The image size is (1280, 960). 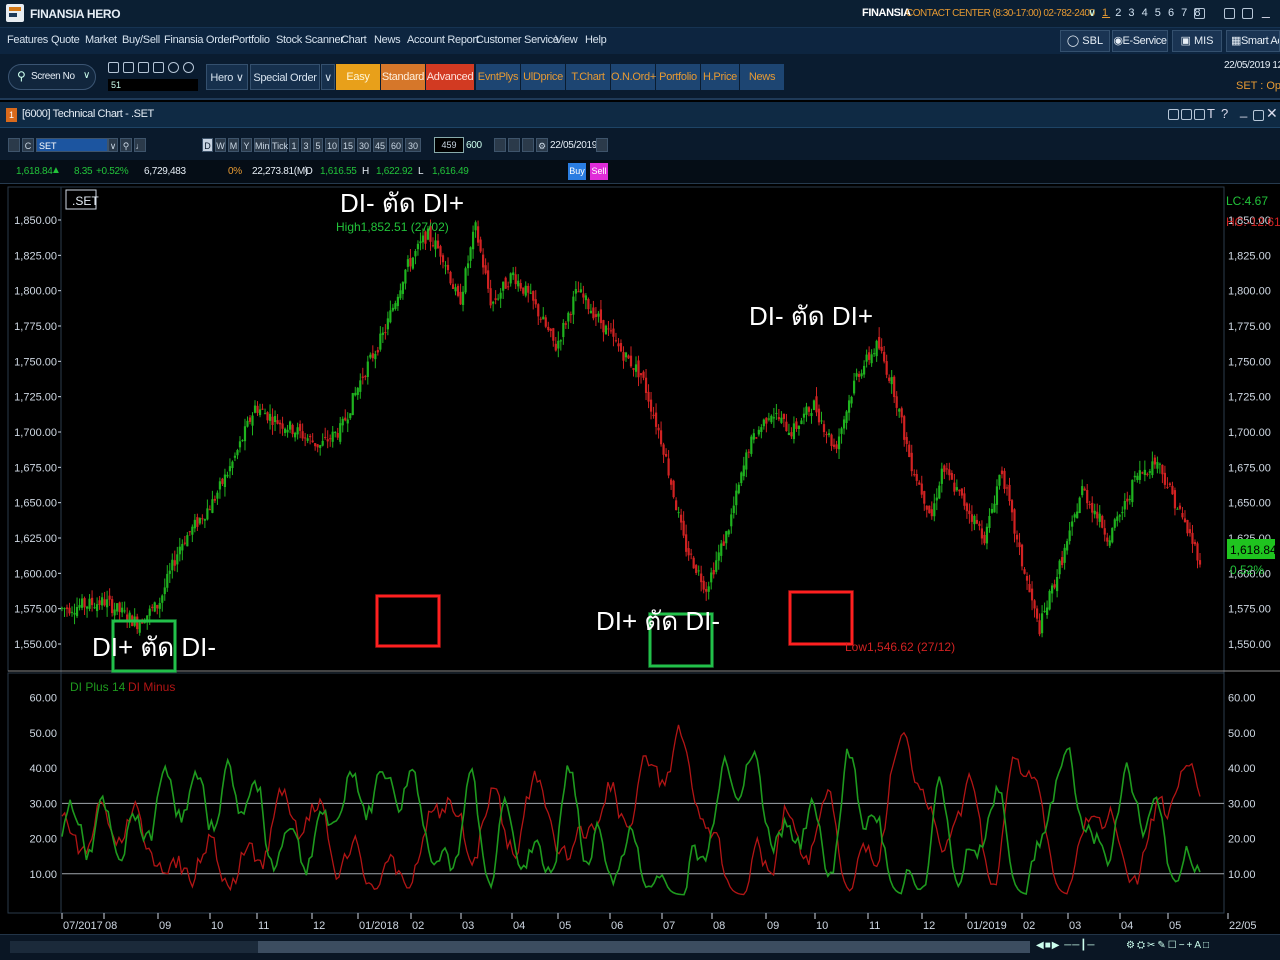 I want to click on period-10: 10, so click(x=332, y=145).